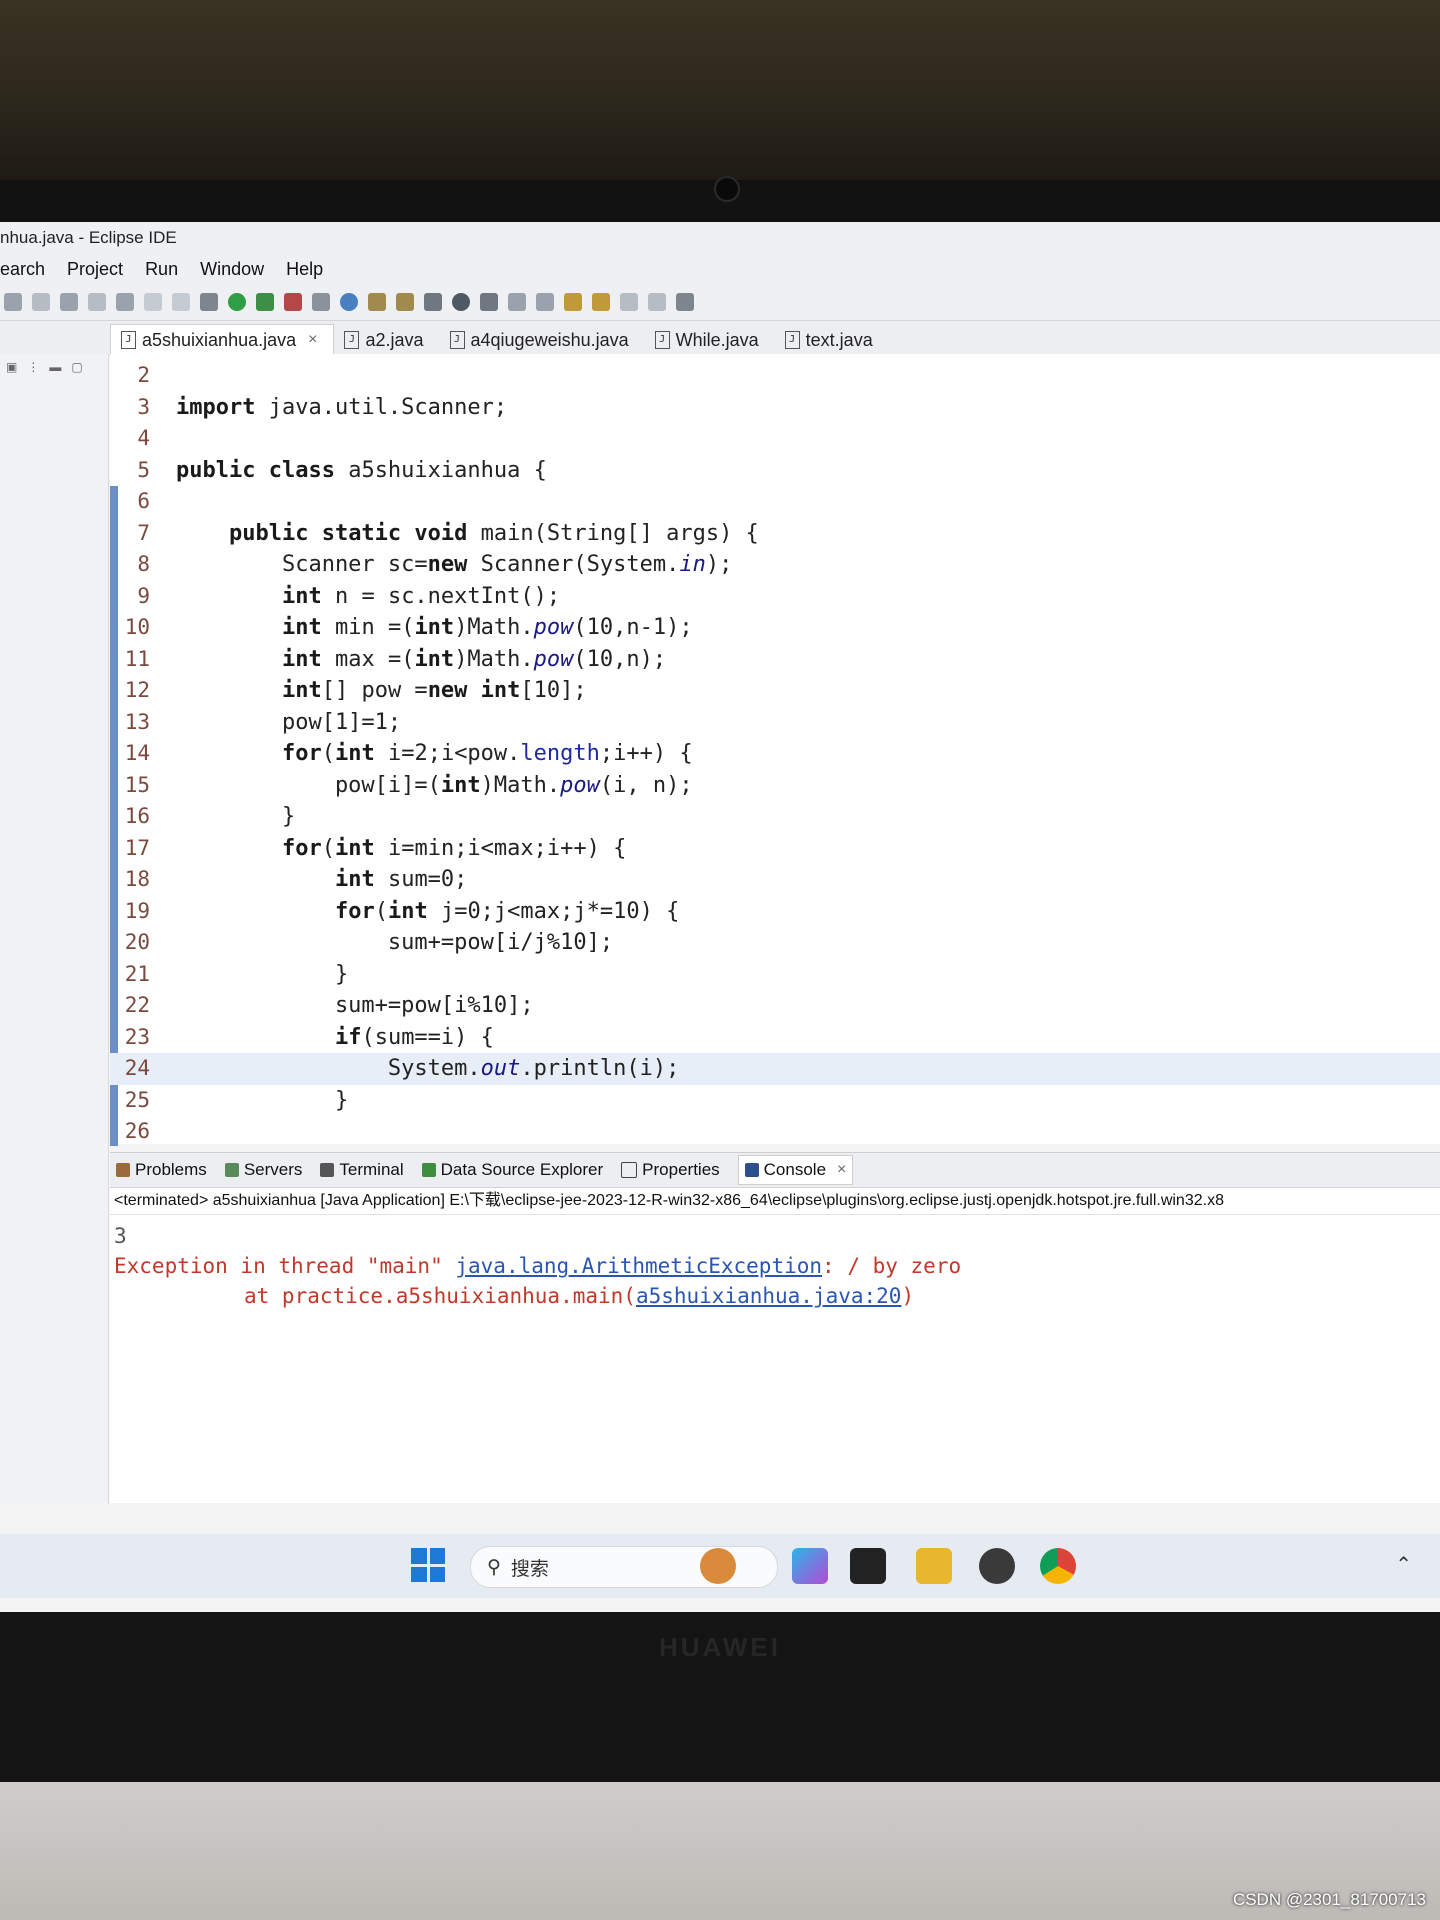 This screenshot has width=1440, height=1920. Describe the element at coordinates (11, 367) in the screenshot. I see `collapse-icon: ▣` at that location.